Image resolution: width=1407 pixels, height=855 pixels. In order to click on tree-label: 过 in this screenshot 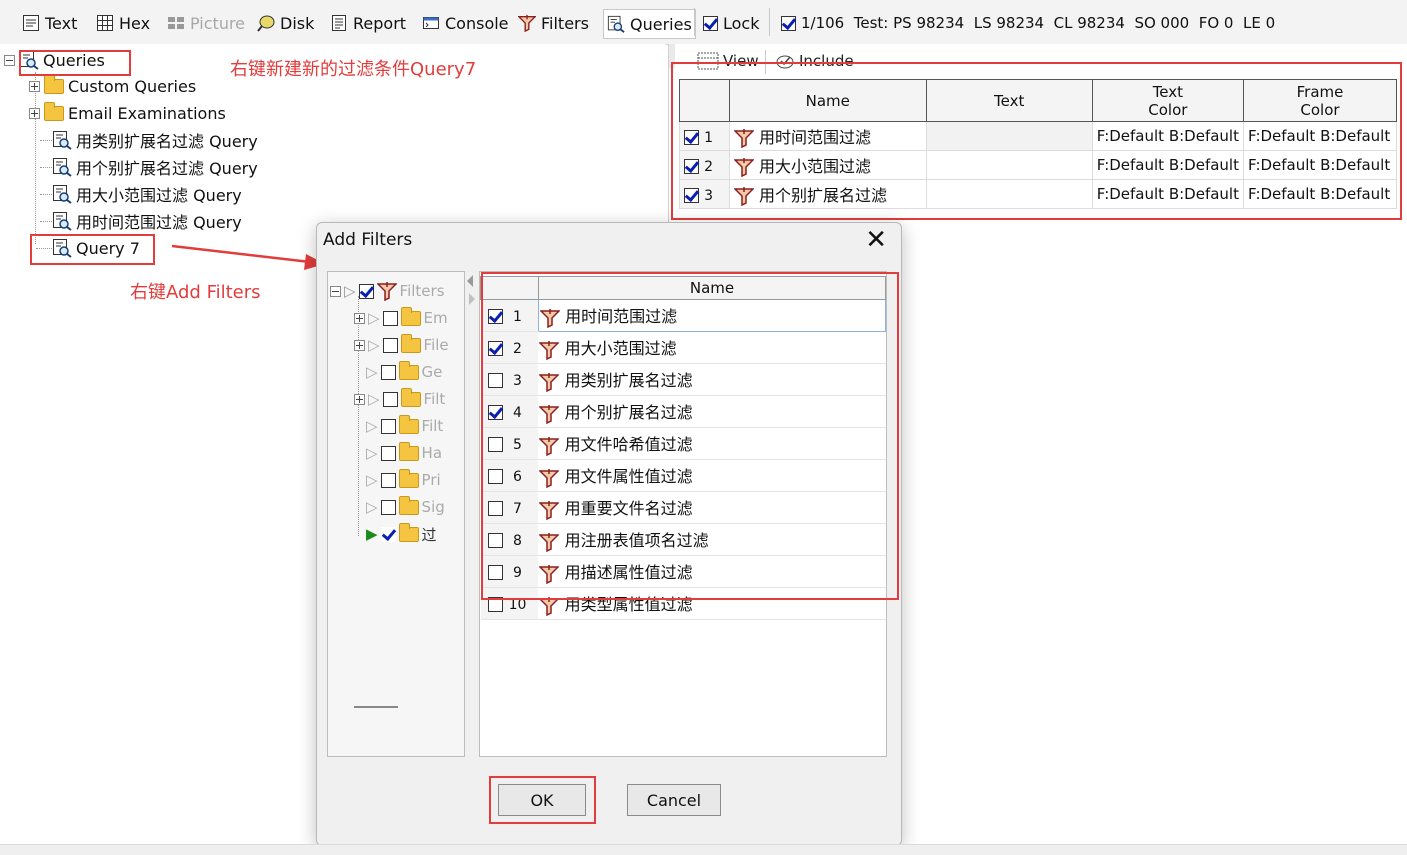, I will do `click(429, 534)`.